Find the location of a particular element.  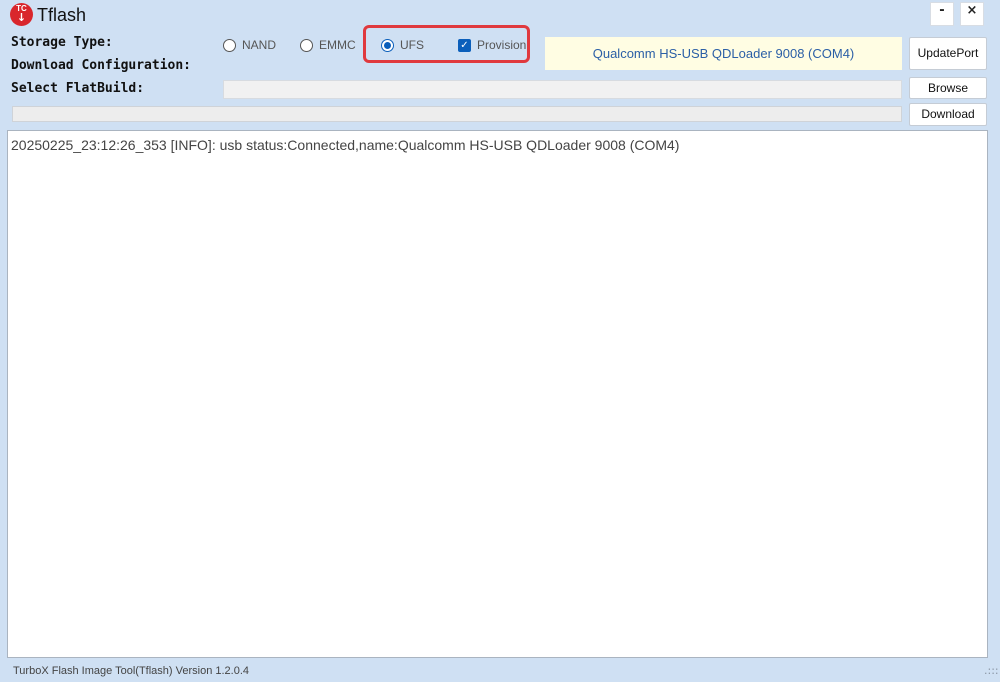

close-button: × is located at coordinates (972, 14).